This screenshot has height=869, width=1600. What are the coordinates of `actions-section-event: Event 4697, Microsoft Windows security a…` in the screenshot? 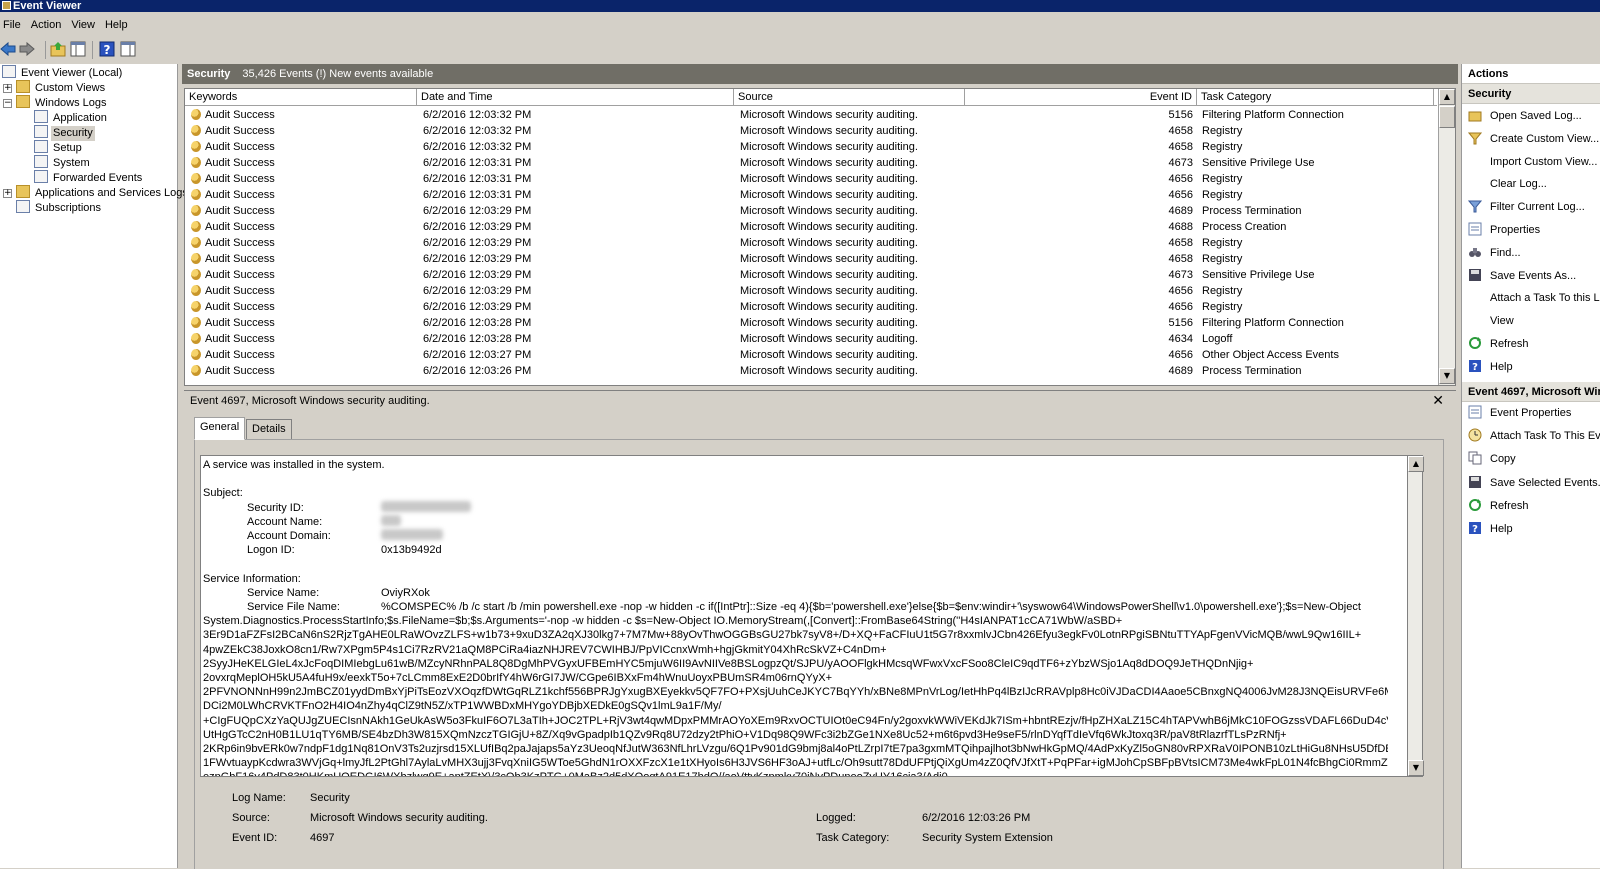 It's located at (1531, 392).